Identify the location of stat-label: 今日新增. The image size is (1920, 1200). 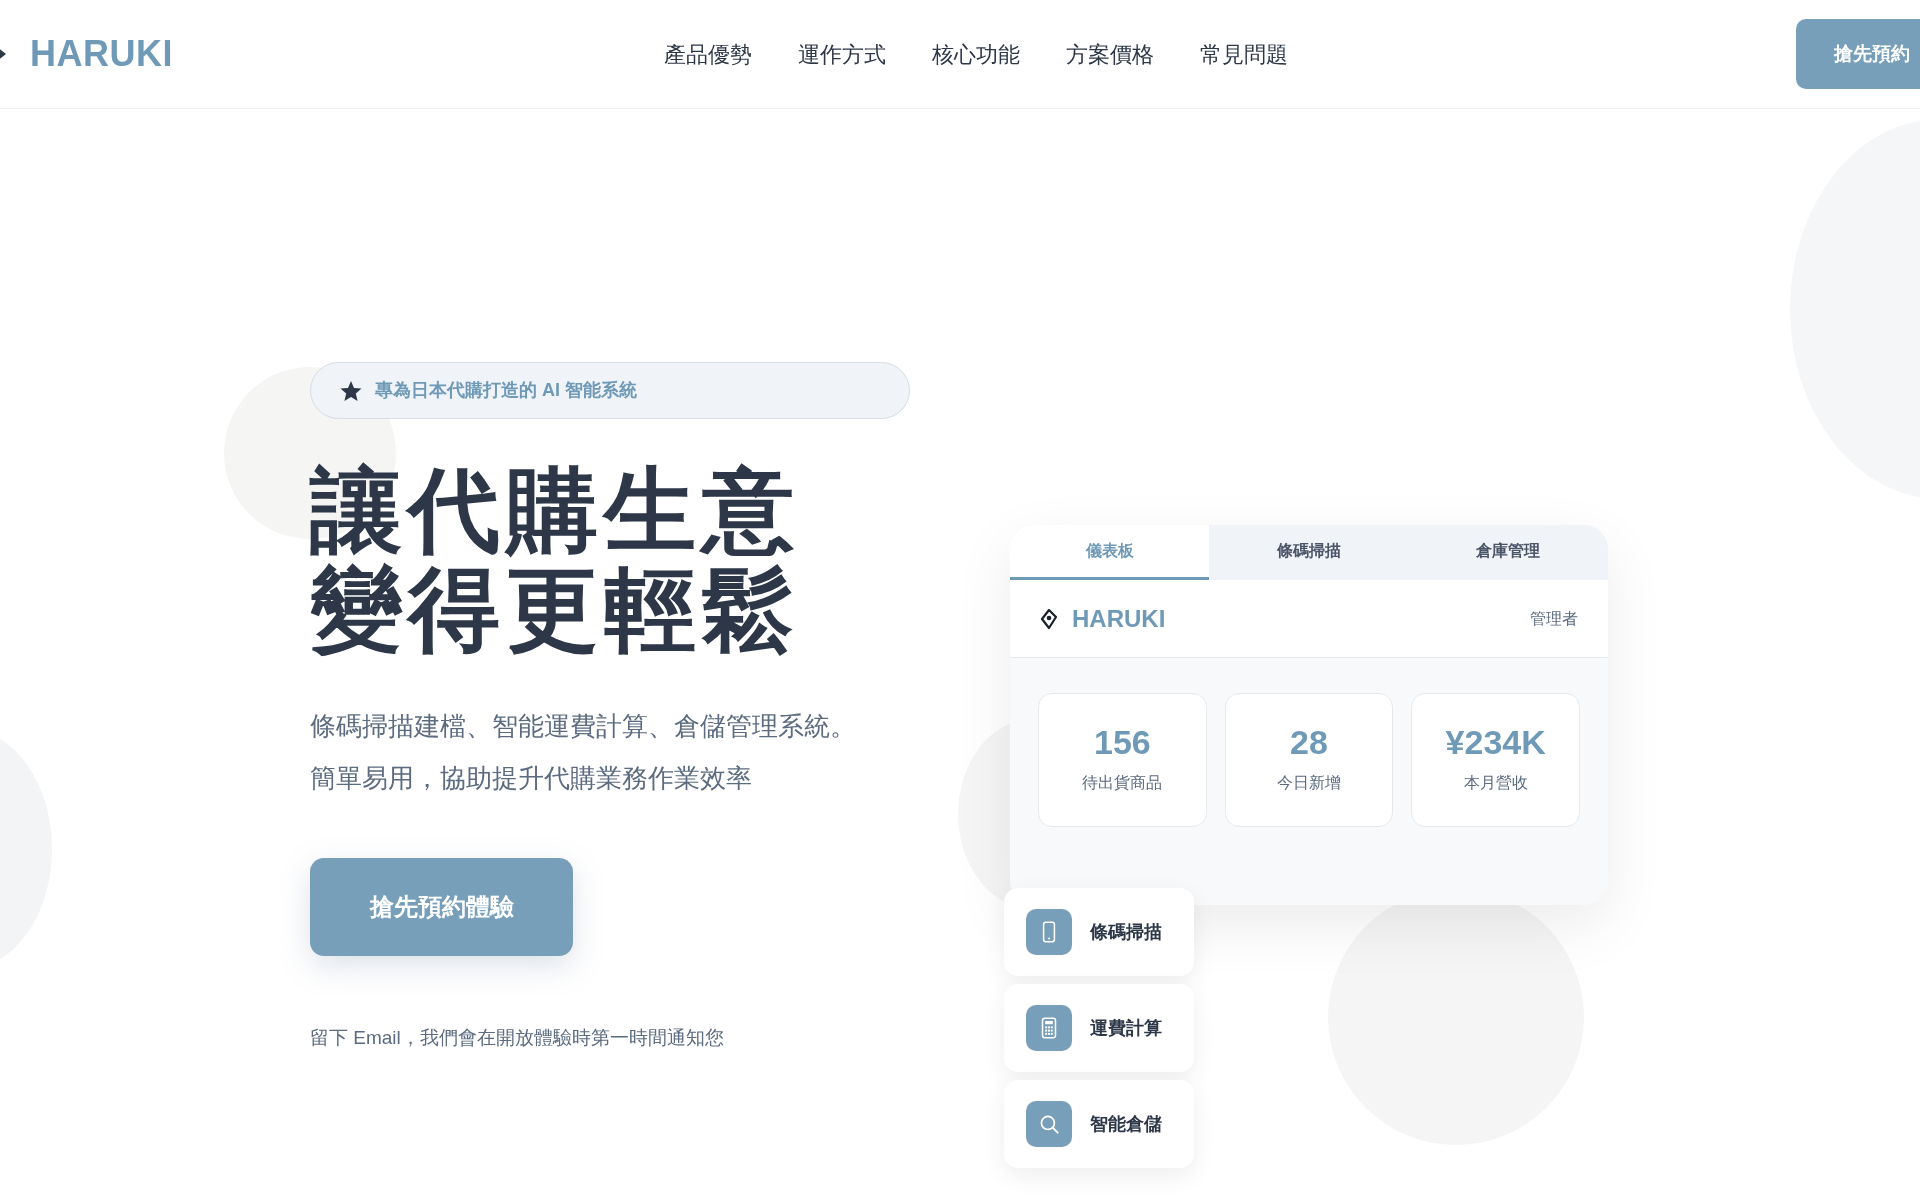
(1309, 783).